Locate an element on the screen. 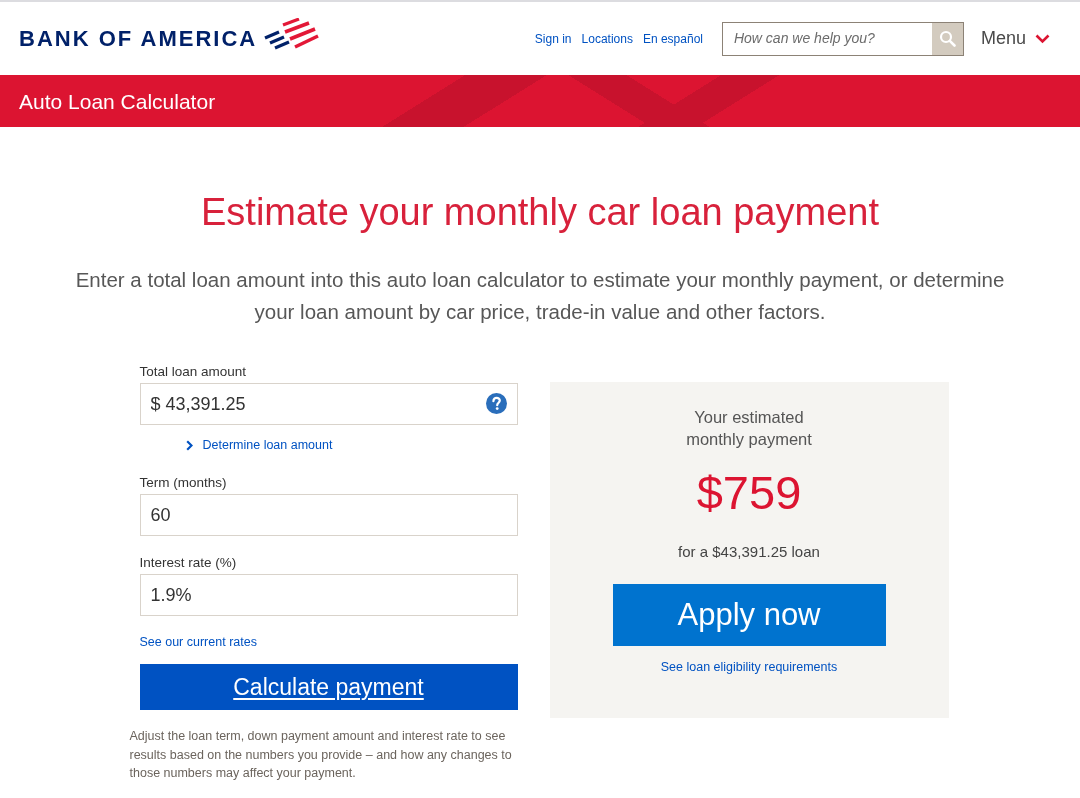 This screenshot has height=798, width=1080. input-field: 60 is located at coordinates (328, 515).